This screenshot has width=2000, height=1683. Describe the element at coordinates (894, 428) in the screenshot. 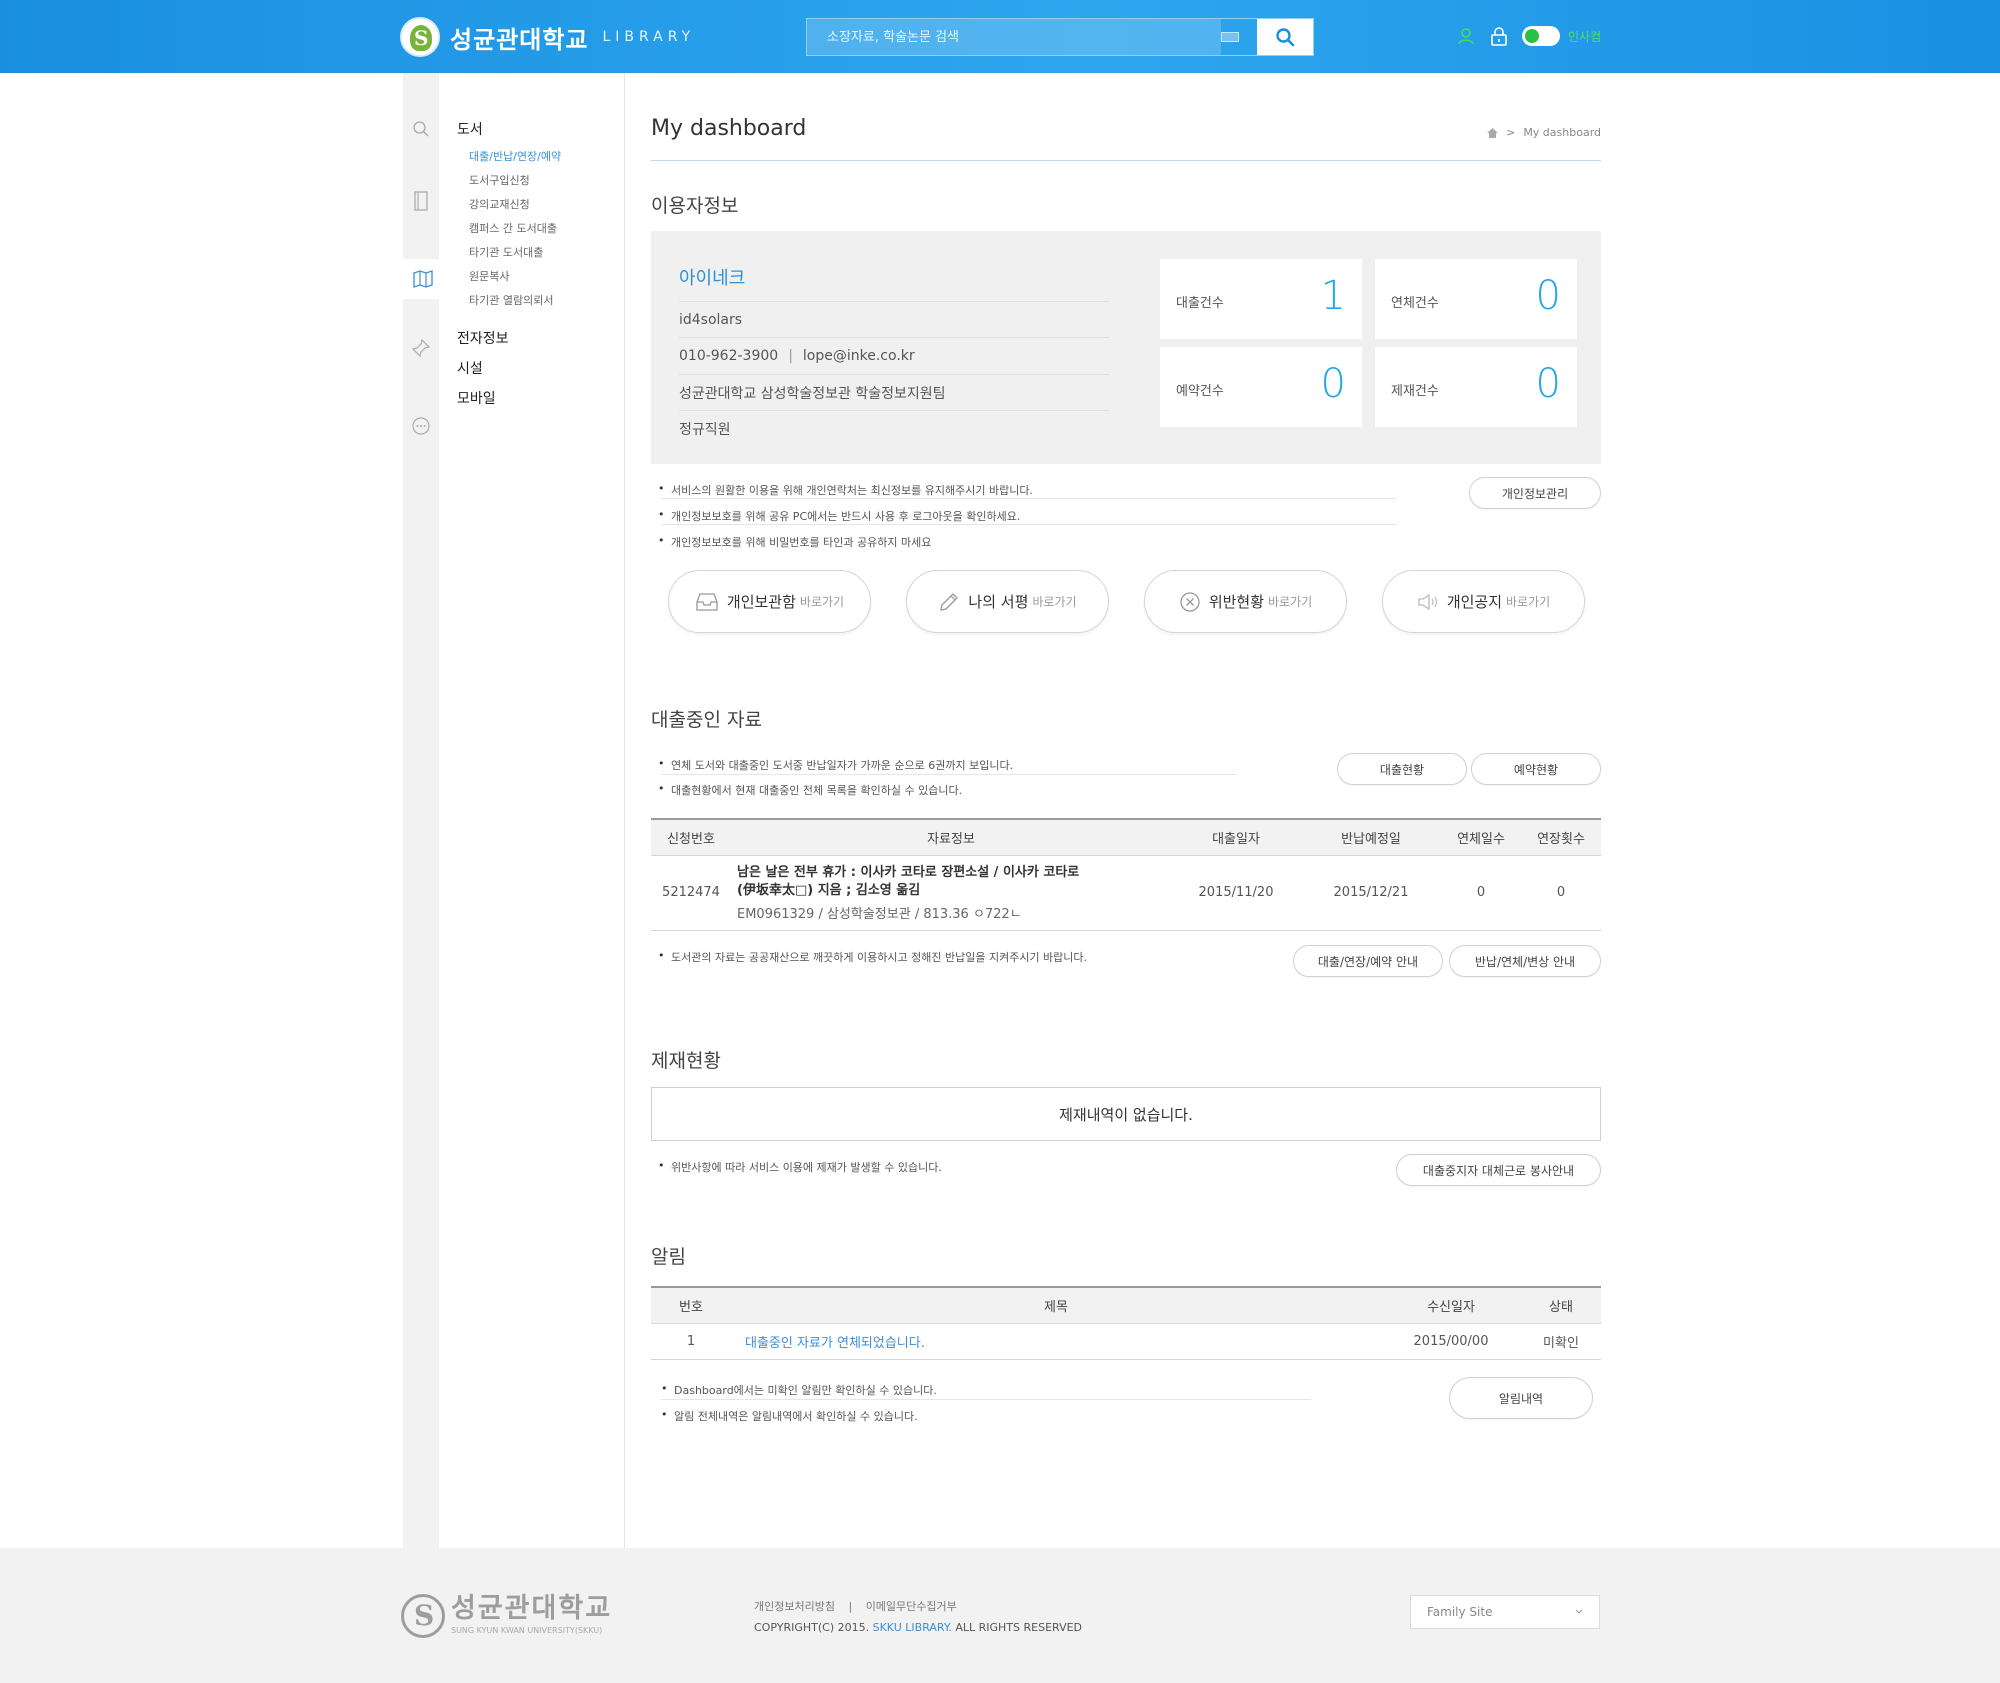

I see `user-status-row: 정규직원` at that location.